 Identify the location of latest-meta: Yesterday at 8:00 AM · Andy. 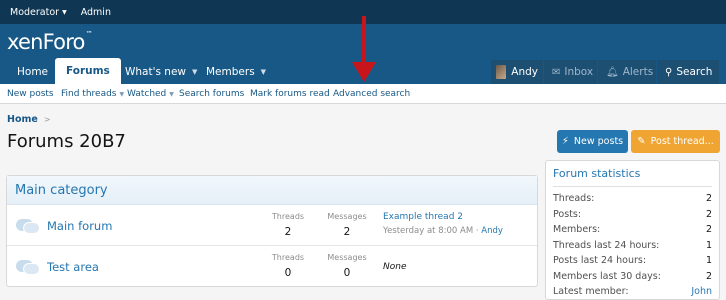
(443, 231).